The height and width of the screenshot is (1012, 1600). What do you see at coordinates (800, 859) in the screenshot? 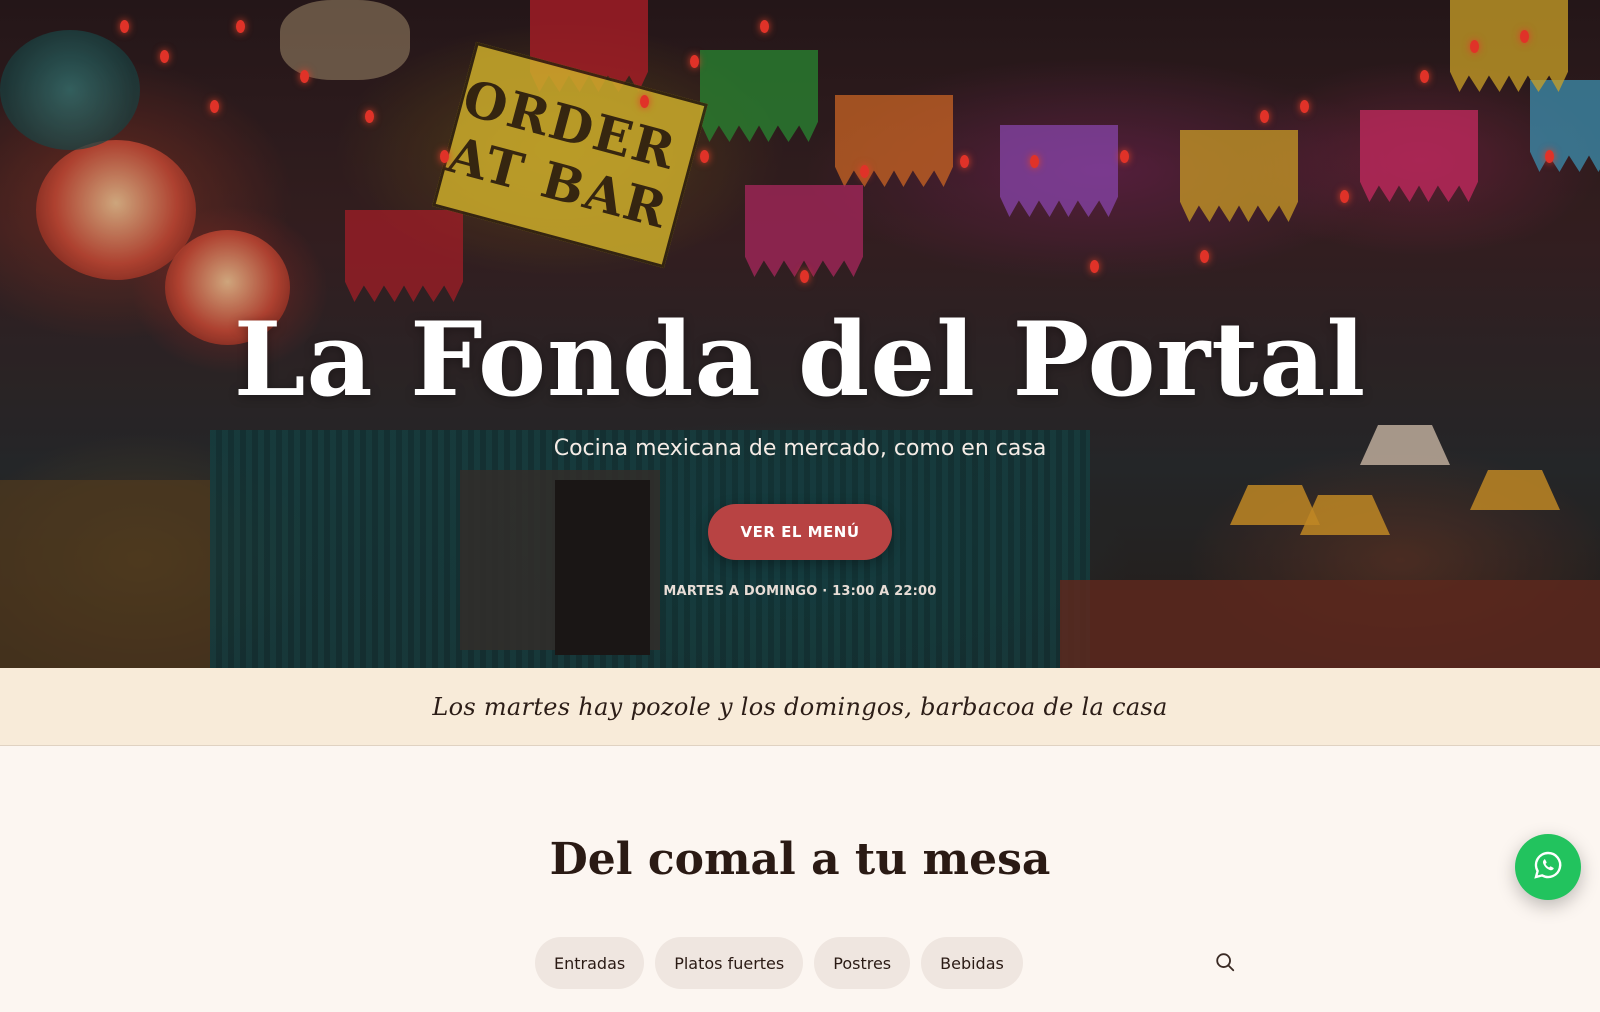
I see `menu-section-title: Del comal a tu mesa` at bounding box center [800, 859].